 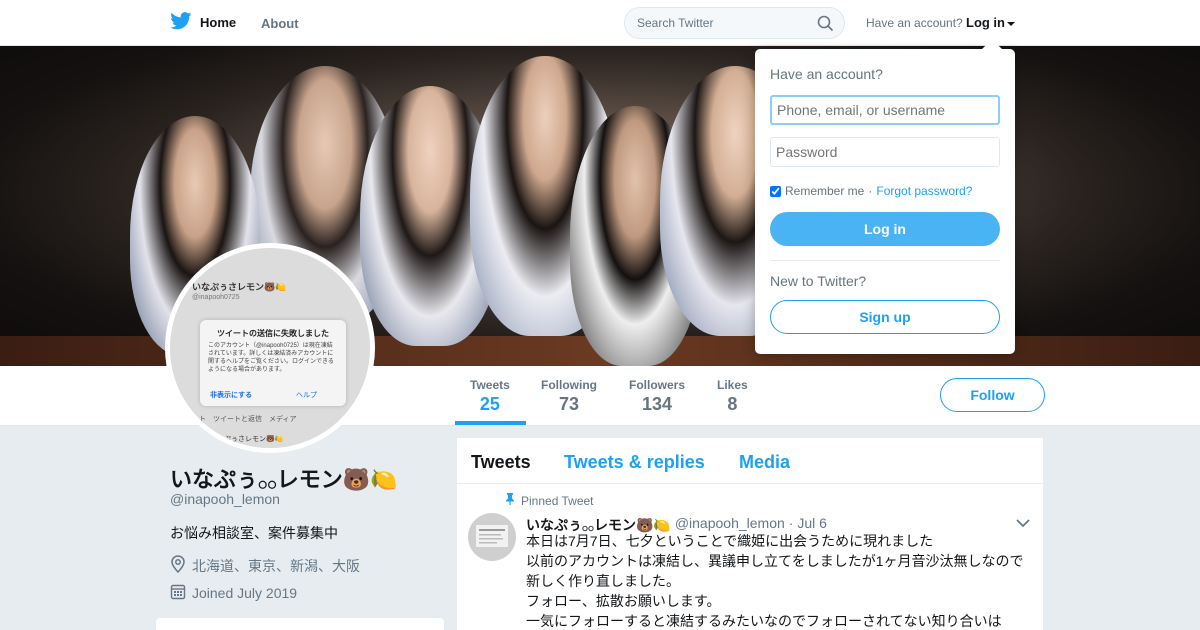 I want to click on search-input: Search Twitter, so click(x=734, y=23).